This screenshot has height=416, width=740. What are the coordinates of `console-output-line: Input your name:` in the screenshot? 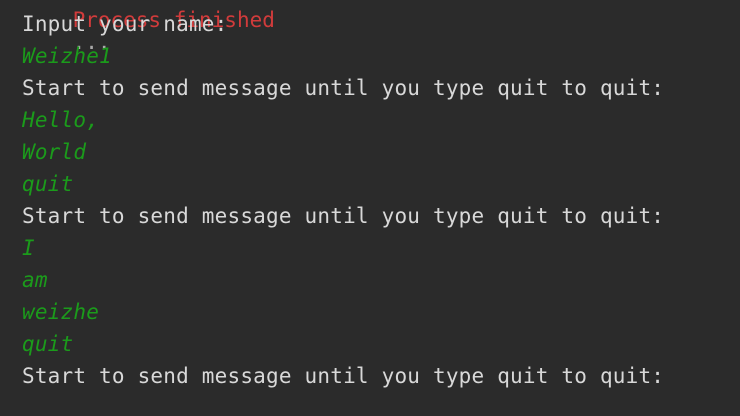 It's located at (125, 24).